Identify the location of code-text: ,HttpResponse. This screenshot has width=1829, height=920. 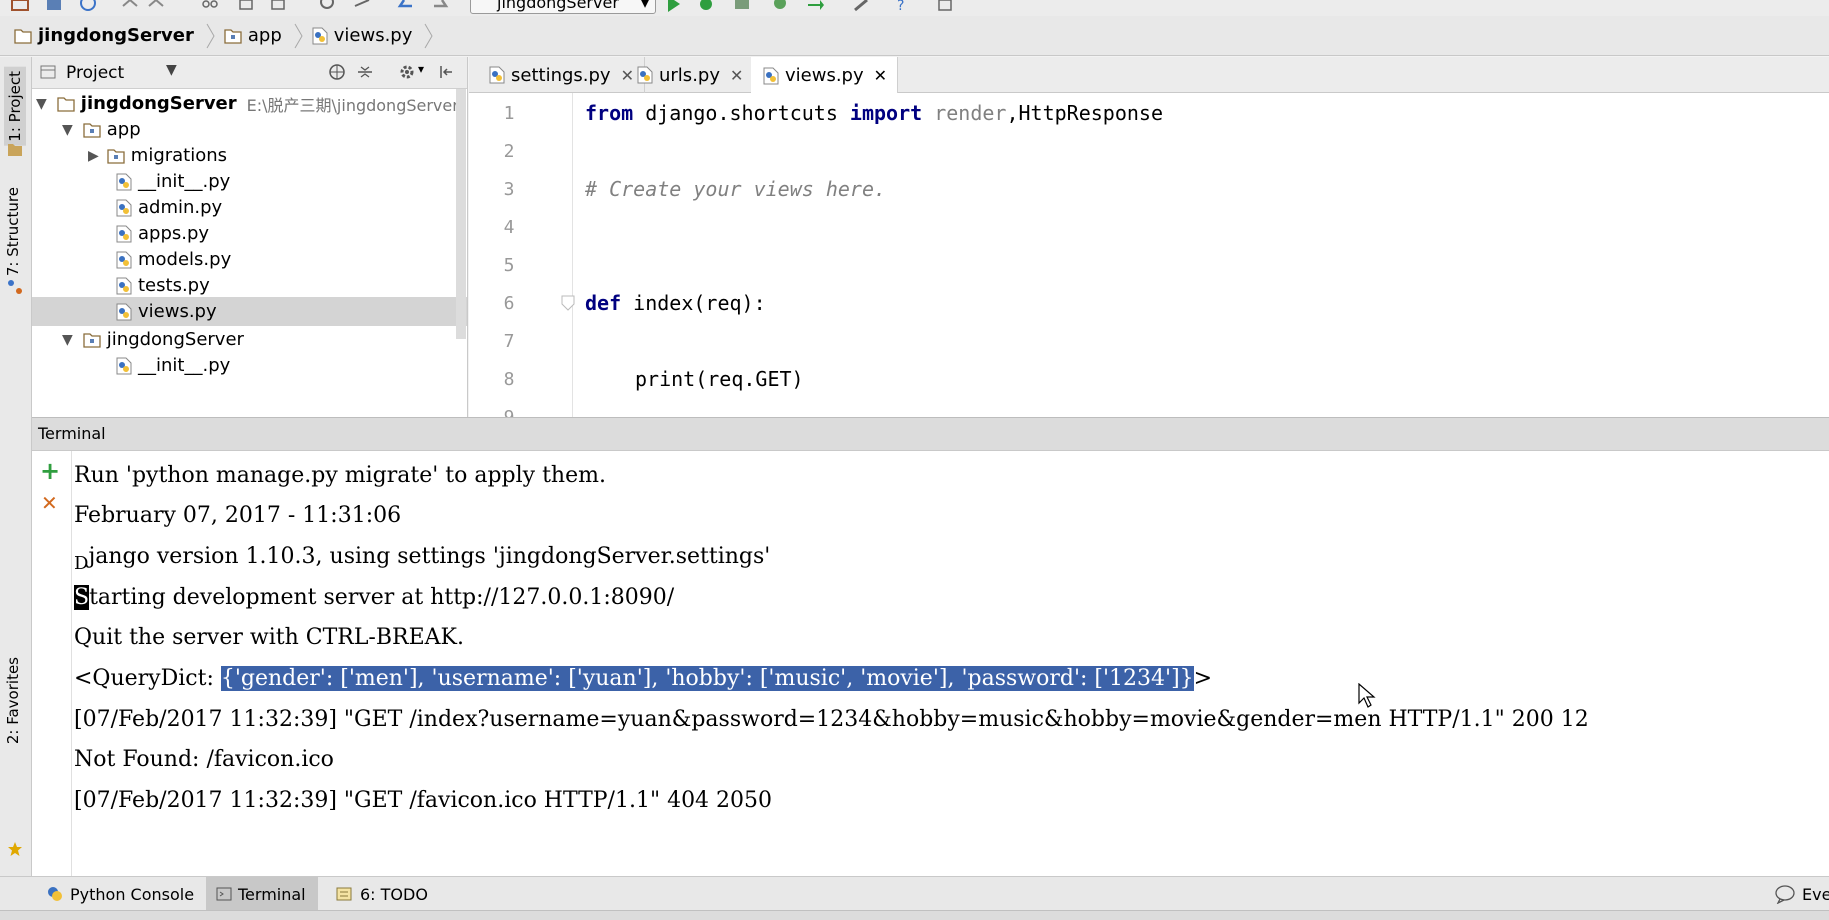
(1085, 113).